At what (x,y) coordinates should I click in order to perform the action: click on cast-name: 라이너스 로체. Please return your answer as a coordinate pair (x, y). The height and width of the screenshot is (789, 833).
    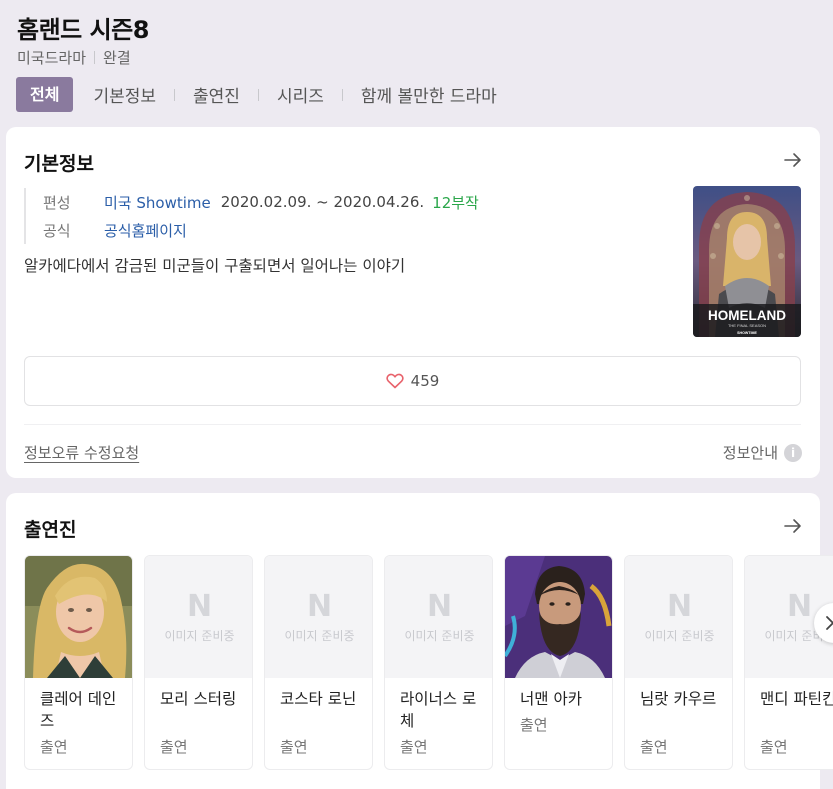
    Looking at the image, I should click on (438, 710).